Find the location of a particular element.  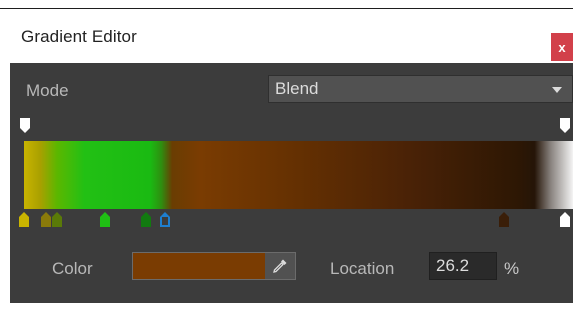

alpha-key-start is located at coordinates (25, 125).